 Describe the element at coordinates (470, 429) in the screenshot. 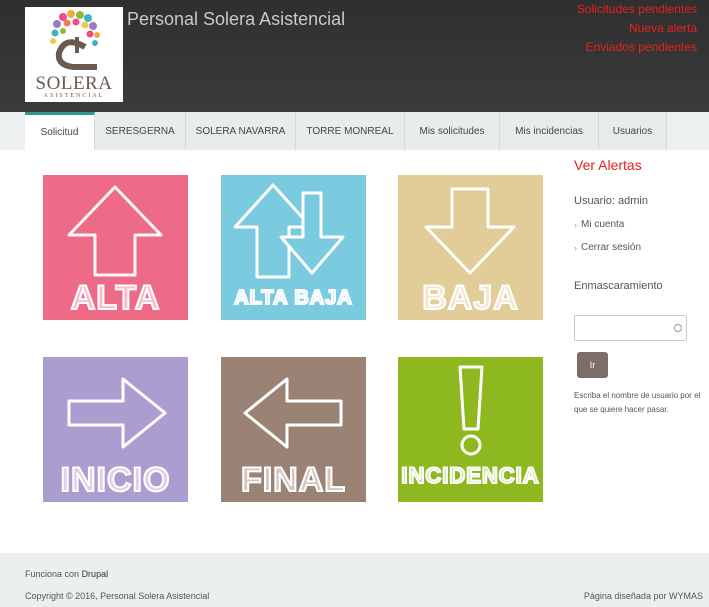

I see `tile-incidencia: INCIDENCIA` at that location.